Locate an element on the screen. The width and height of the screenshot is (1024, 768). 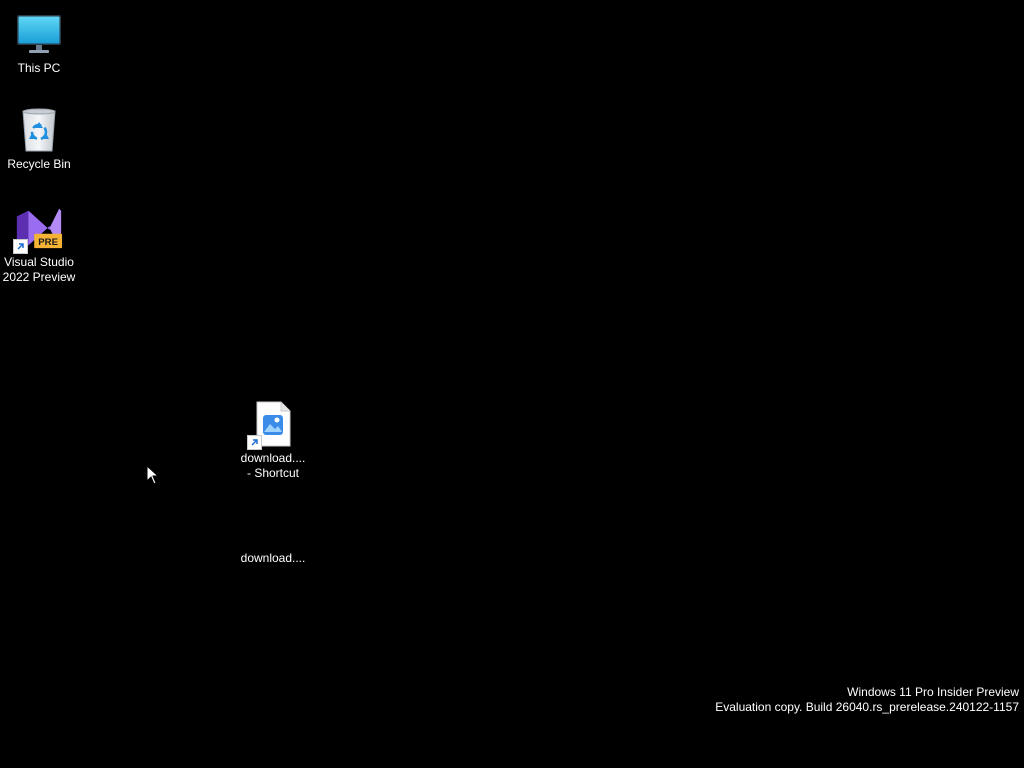
desktop-icon-this-pc: This PC is located at coordinates (39, 43).